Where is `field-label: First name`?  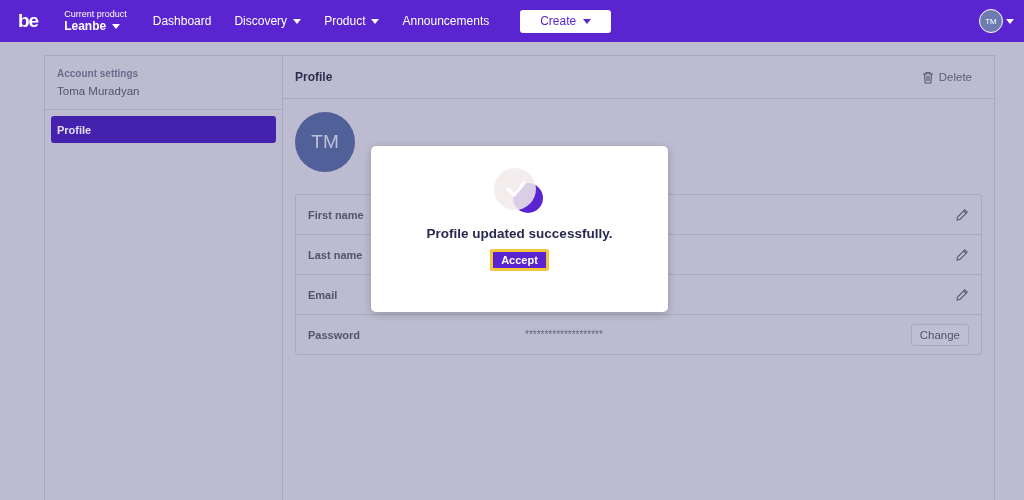 field-label: First name is located at coordinates (336, 214).